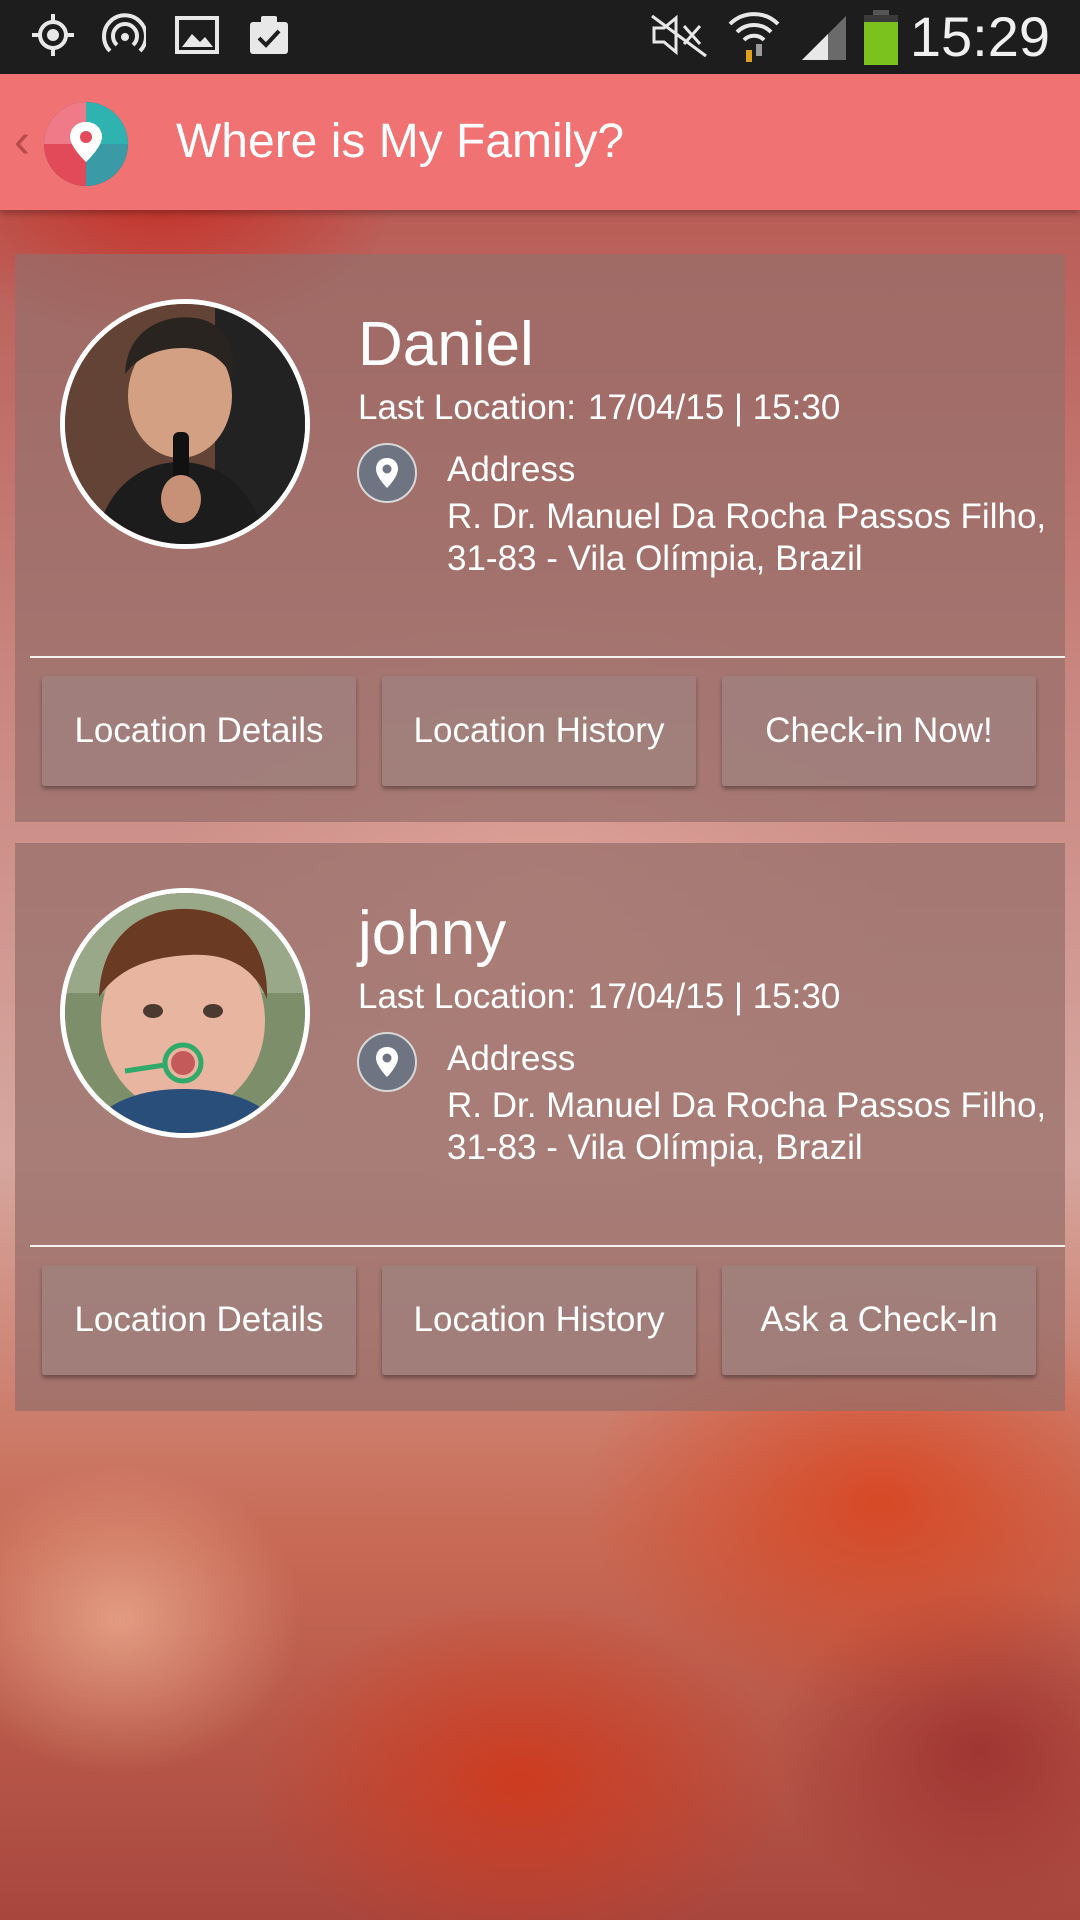 The height and width of the screenshot is (1920, 1080). What do you see at coordinates (446, 344) in the screenshot?
I see `member-name: Daniel` at bounding box center [446, 344].